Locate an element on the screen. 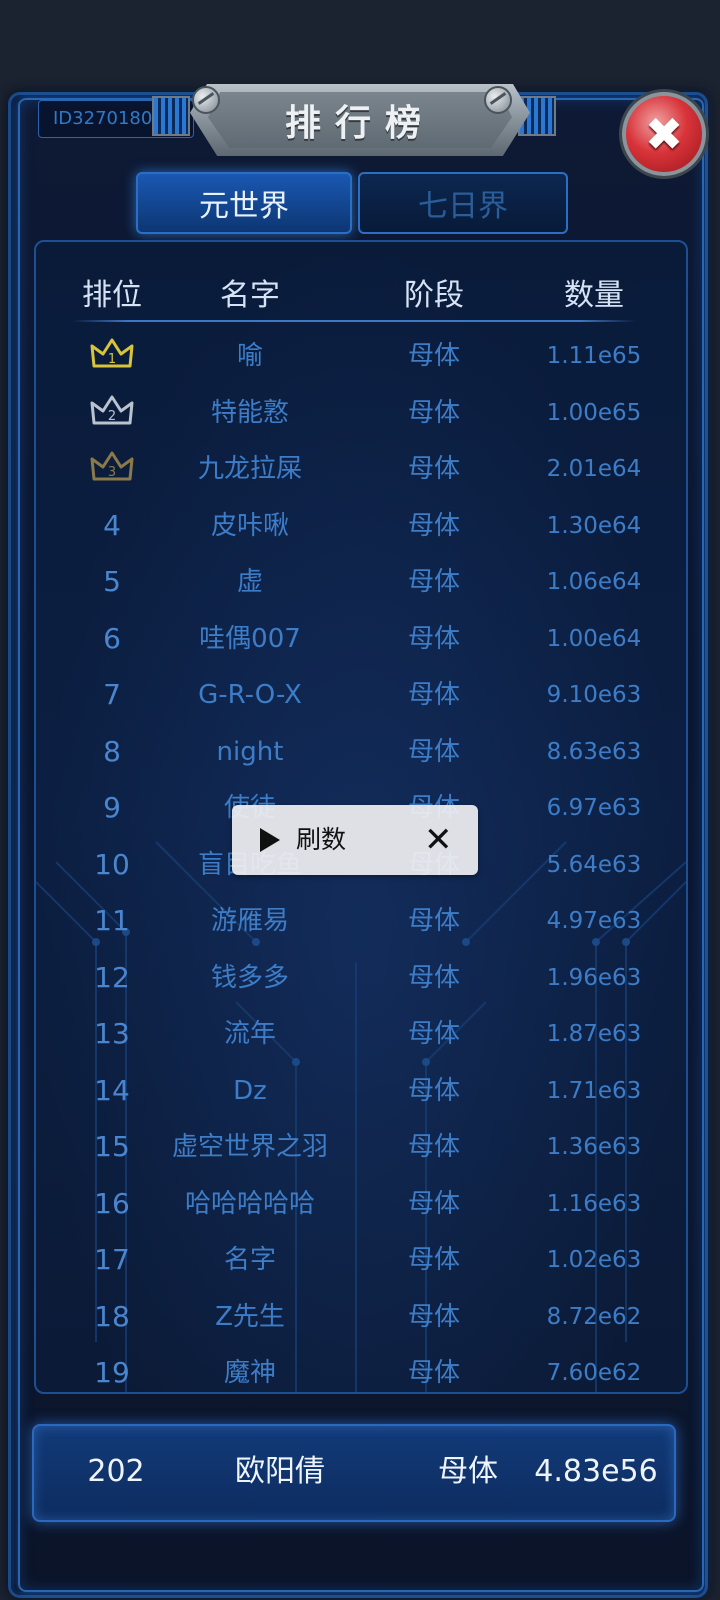  name-cell: 虚空世界之羽 is located at coordinates (250, 1147).